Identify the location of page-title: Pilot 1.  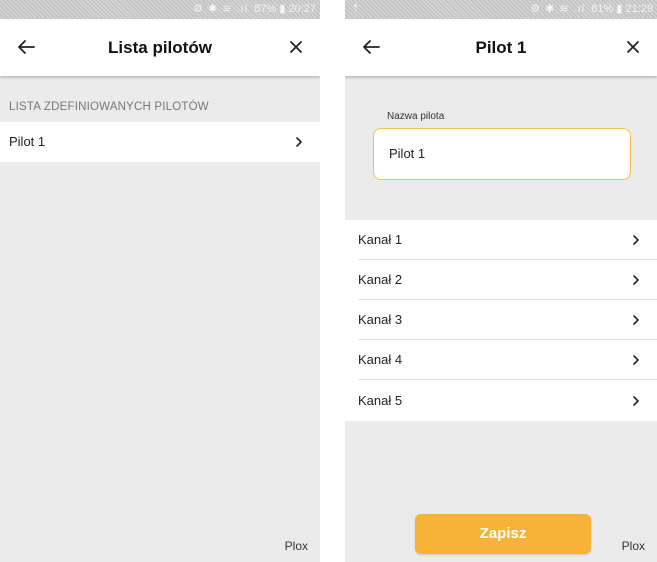
(501, 47).